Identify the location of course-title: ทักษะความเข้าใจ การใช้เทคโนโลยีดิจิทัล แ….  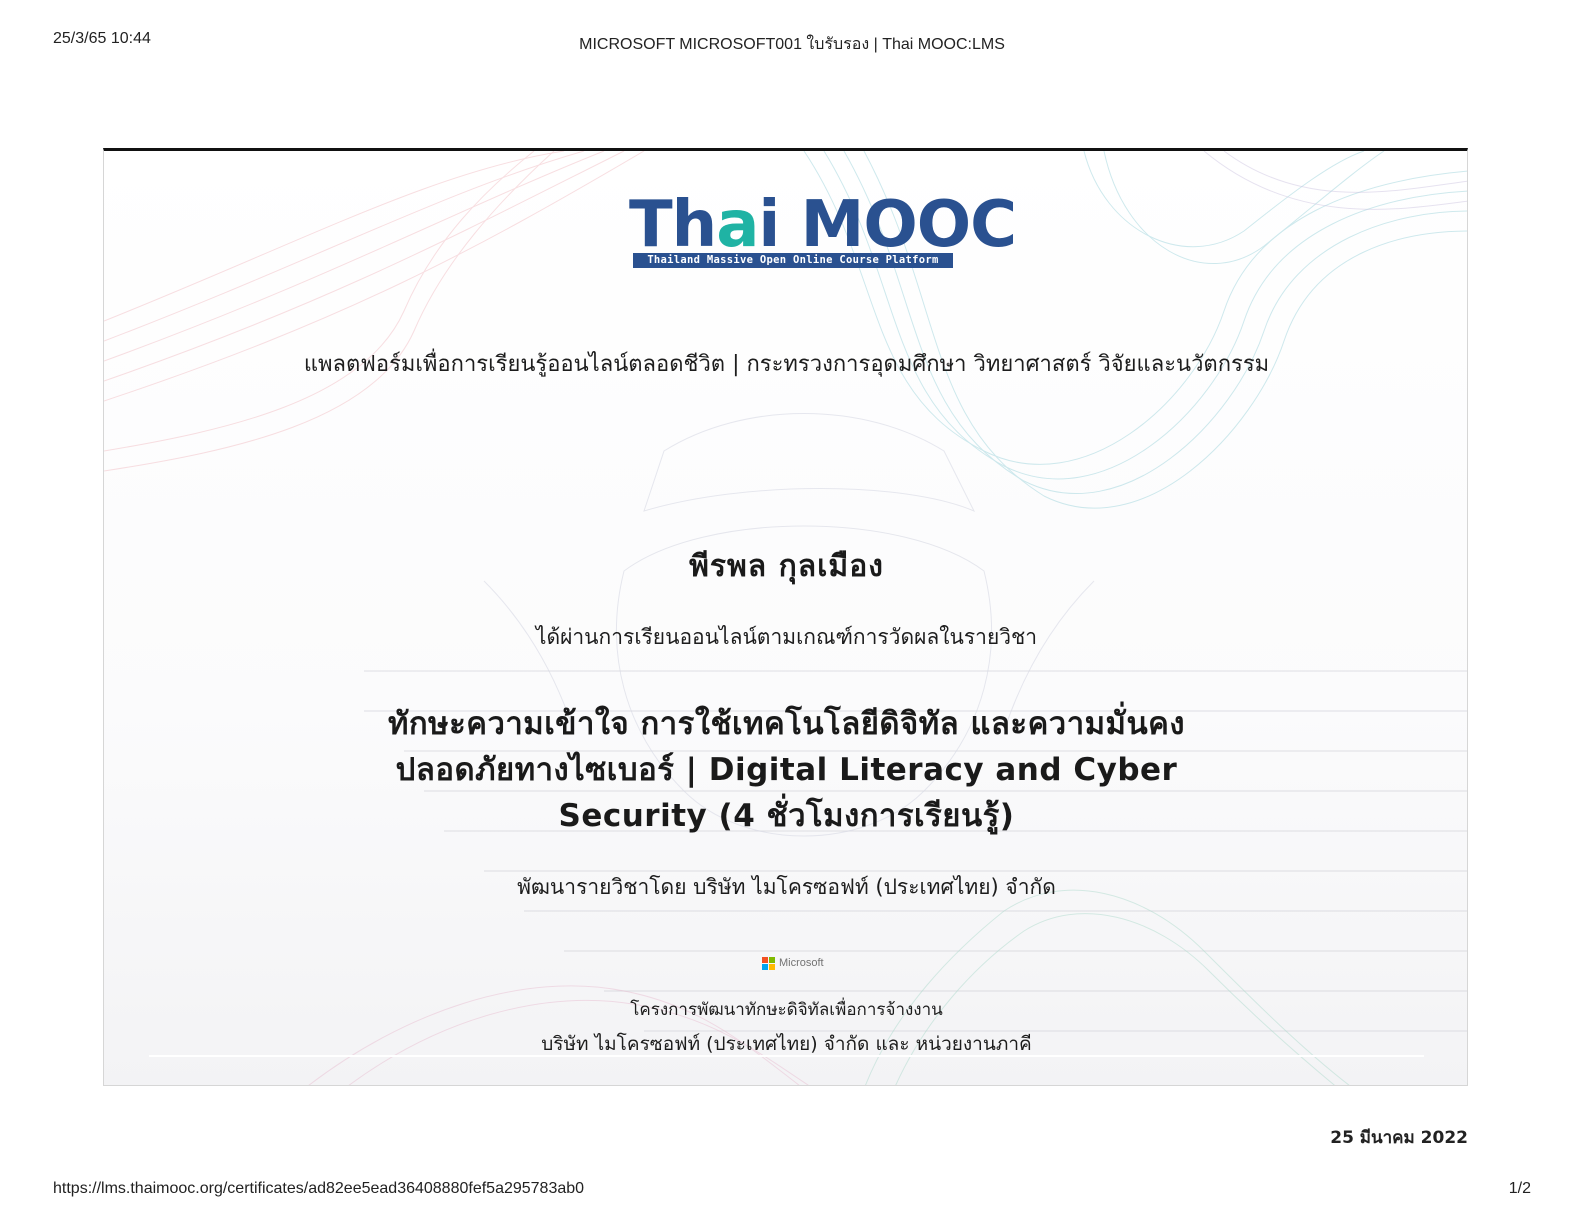
(786, 770).